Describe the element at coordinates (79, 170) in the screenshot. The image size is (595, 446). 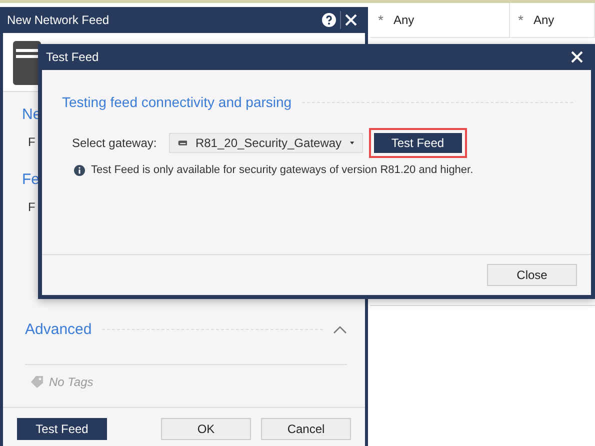
I see `info-icon` at that location.